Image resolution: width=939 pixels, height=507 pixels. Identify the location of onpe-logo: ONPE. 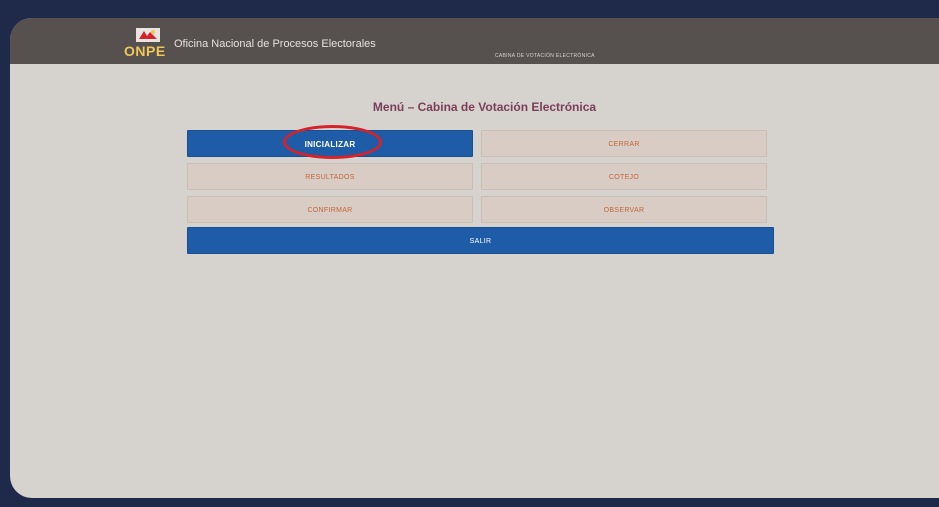
(149, 43).